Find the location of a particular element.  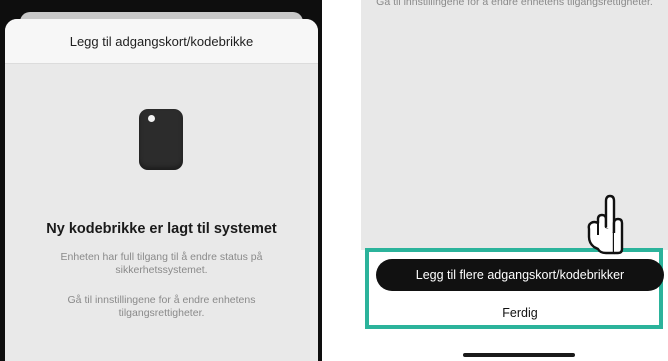

success-headline: Ny kodebrikke er lagt til systemet is located at coordinates (161, 229).